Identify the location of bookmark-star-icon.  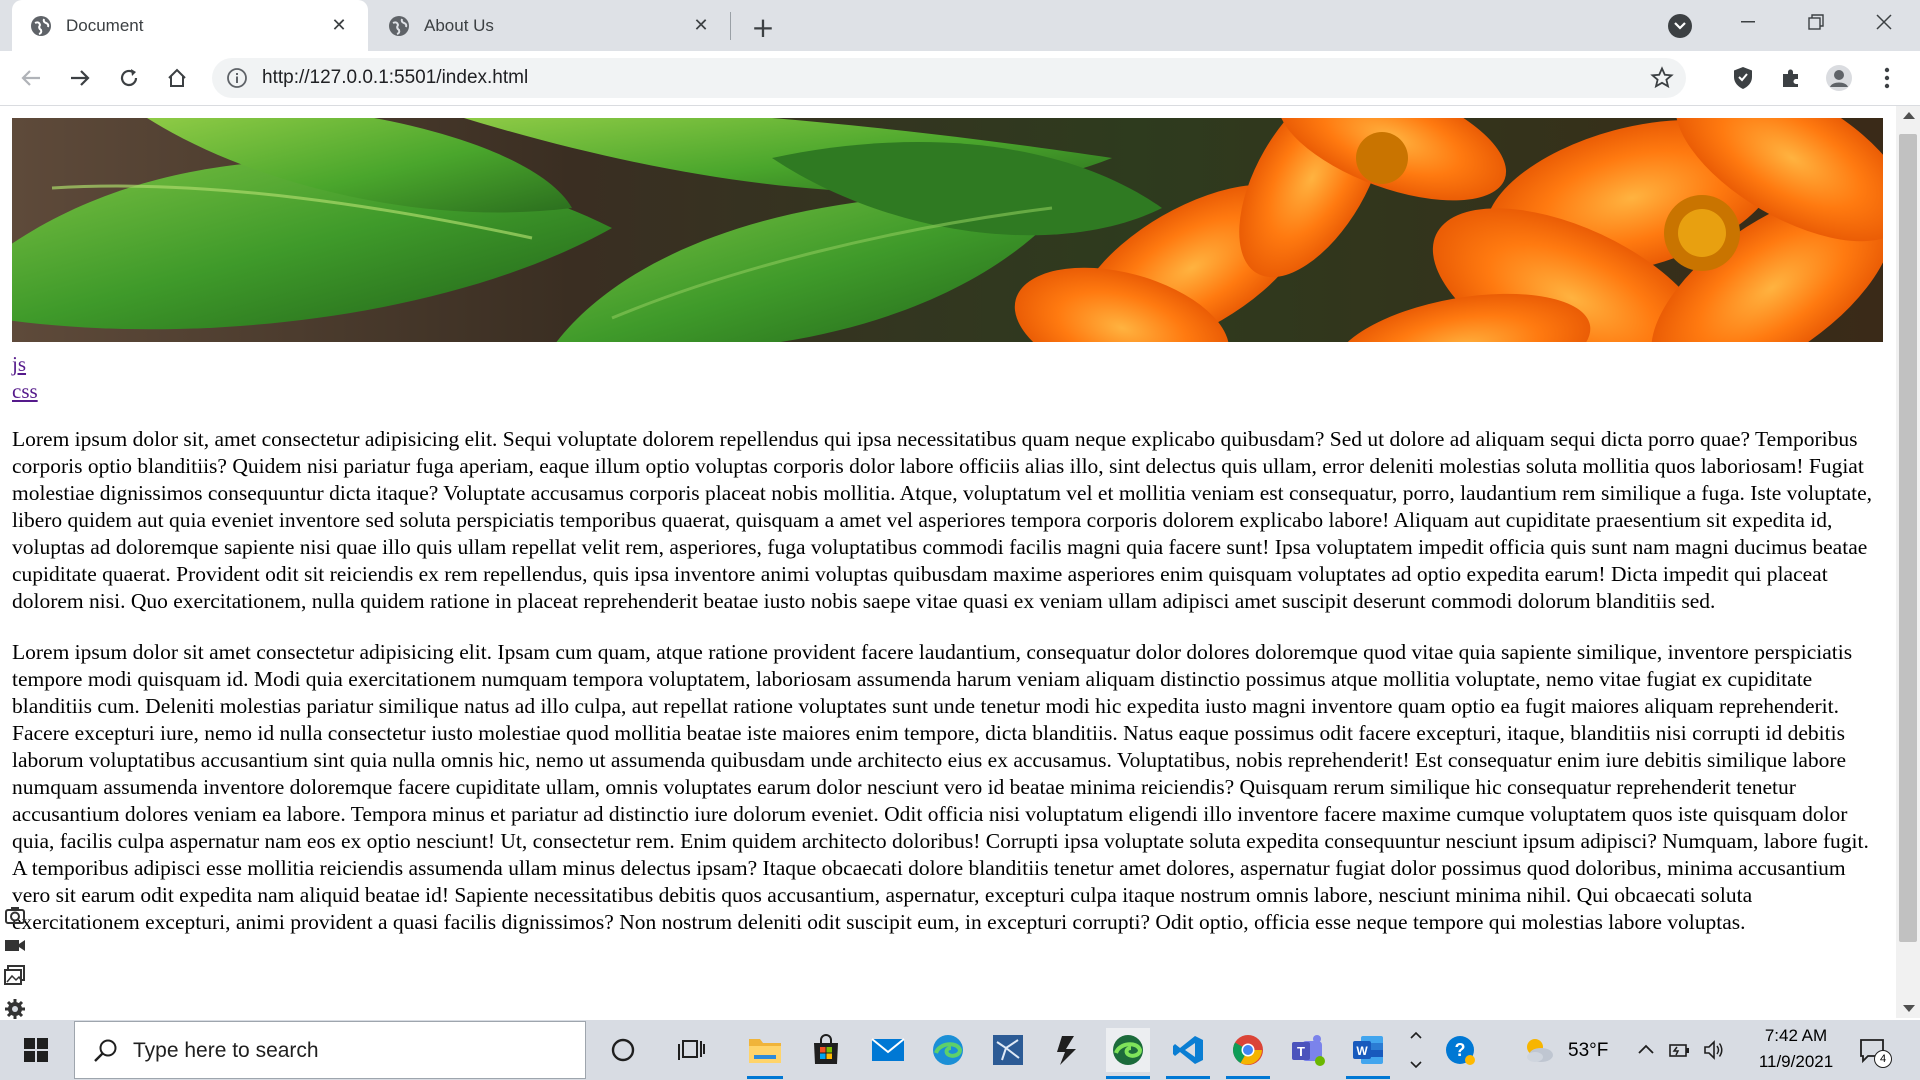
(1662, 78).